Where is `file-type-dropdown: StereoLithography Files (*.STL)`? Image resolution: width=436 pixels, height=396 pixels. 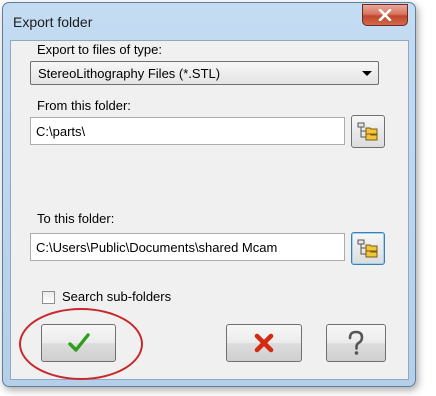 file-type-dropdown: StereoLithography Files (*.STL) is located at coordinates (204, 73).